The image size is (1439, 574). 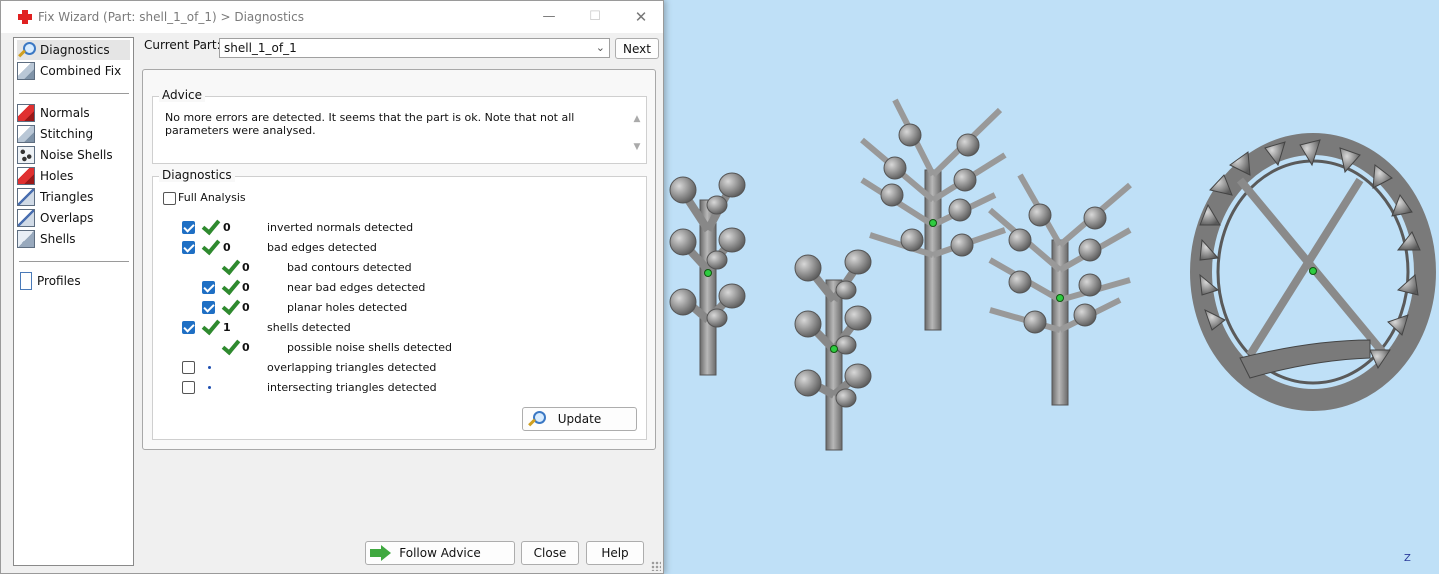 What do you see at coordinates (67, 218) in the screenshot?
I see `nav-item-label: Overlaps` at bounding box center [67, 218].